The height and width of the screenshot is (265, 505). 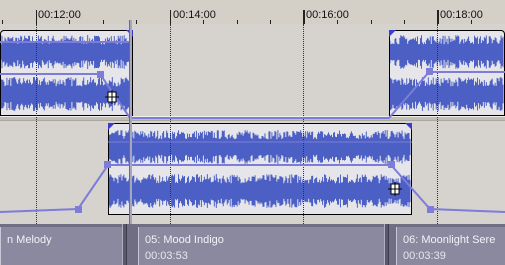 I want to click on clip-duration: 00:03:53, so click(x=166, y=256).